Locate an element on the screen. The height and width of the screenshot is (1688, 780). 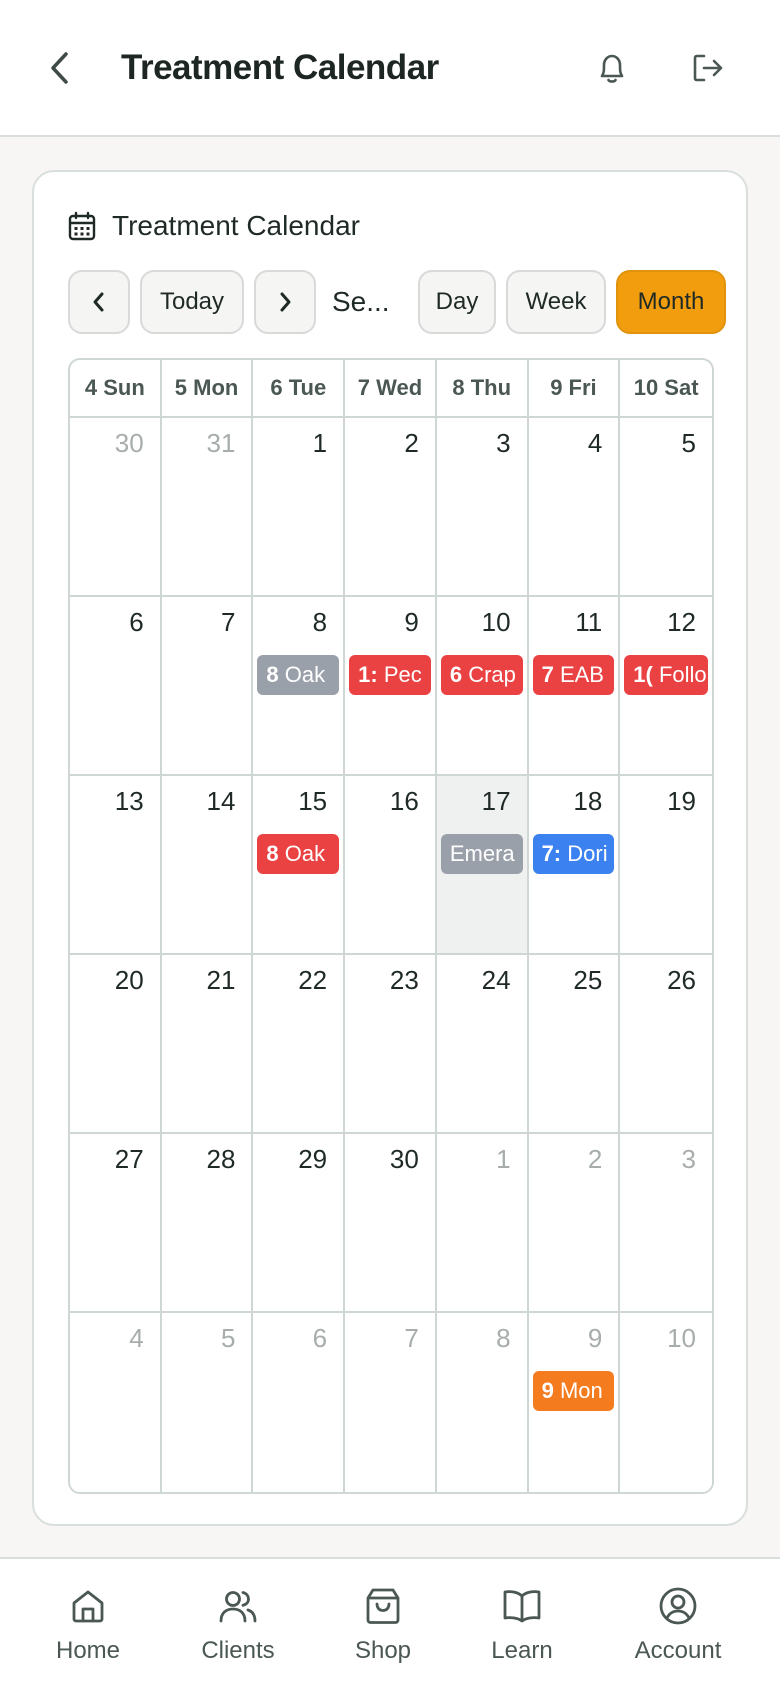
day-cell: 21 is located at coordinates (207, 1044).